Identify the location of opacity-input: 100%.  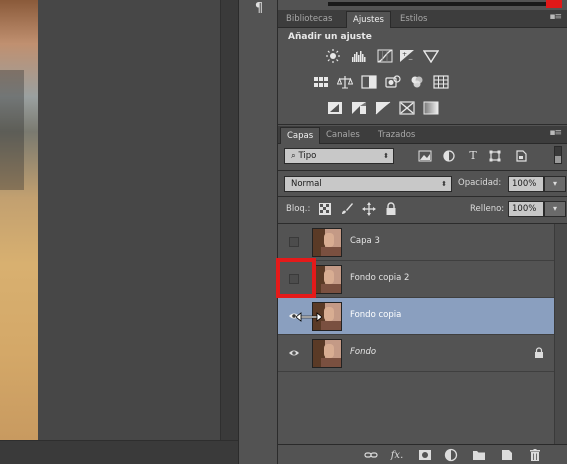
(526, 184).